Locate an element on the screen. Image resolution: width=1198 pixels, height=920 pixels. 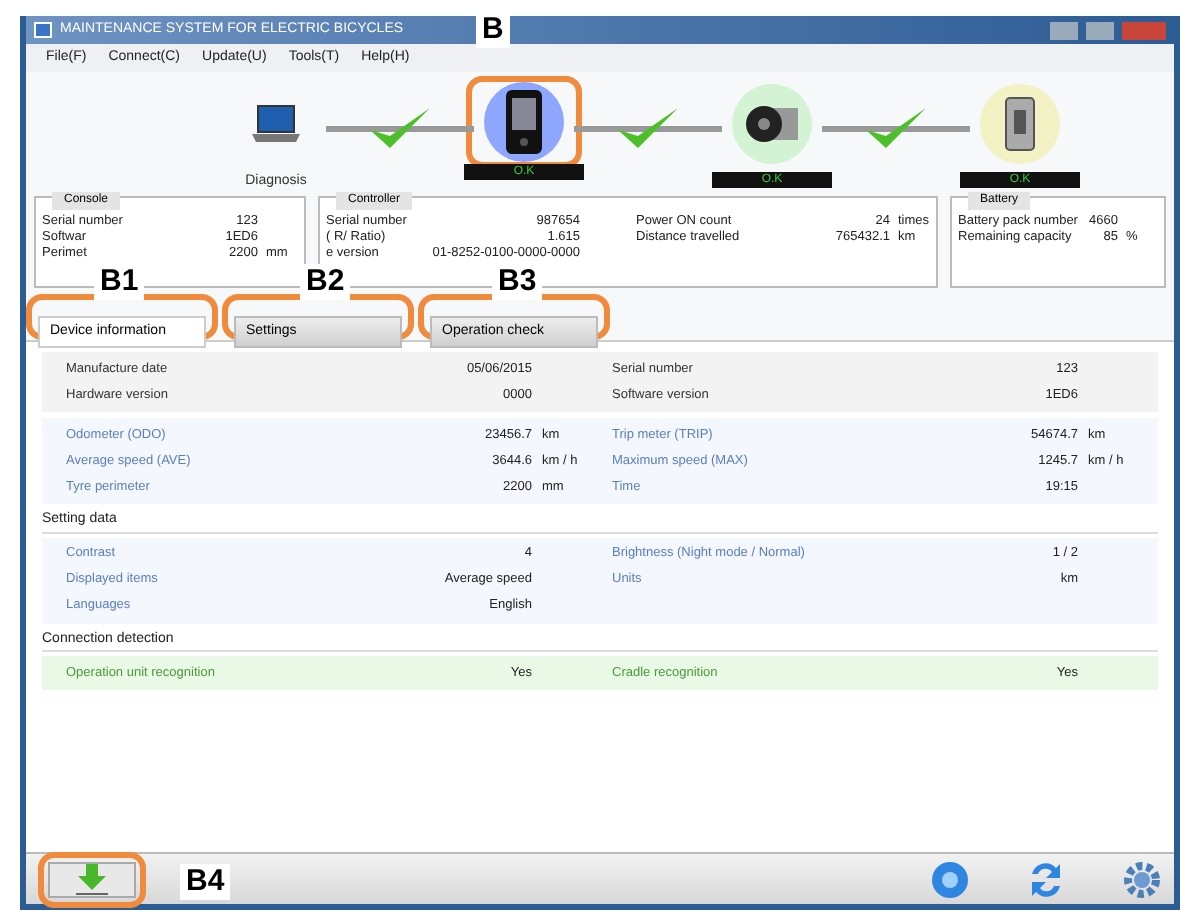
laptop-icon is located at coordinates (276, 124).